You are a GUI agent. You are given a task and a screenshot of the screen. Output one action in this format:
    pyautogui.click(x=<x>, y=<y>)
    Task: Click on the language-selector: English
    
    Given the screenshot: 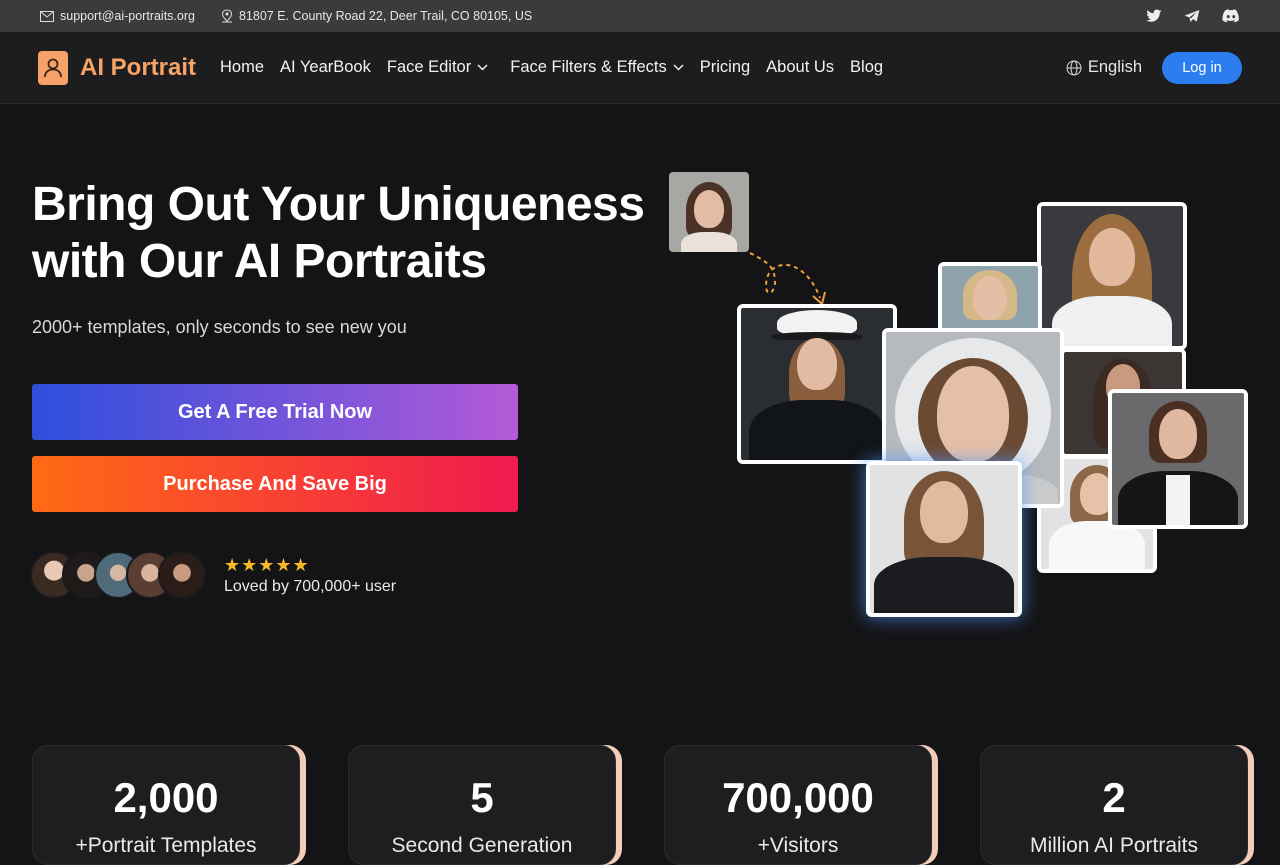 What is the action you would take?
    pyautogui.click(x=1104, y=67)
    